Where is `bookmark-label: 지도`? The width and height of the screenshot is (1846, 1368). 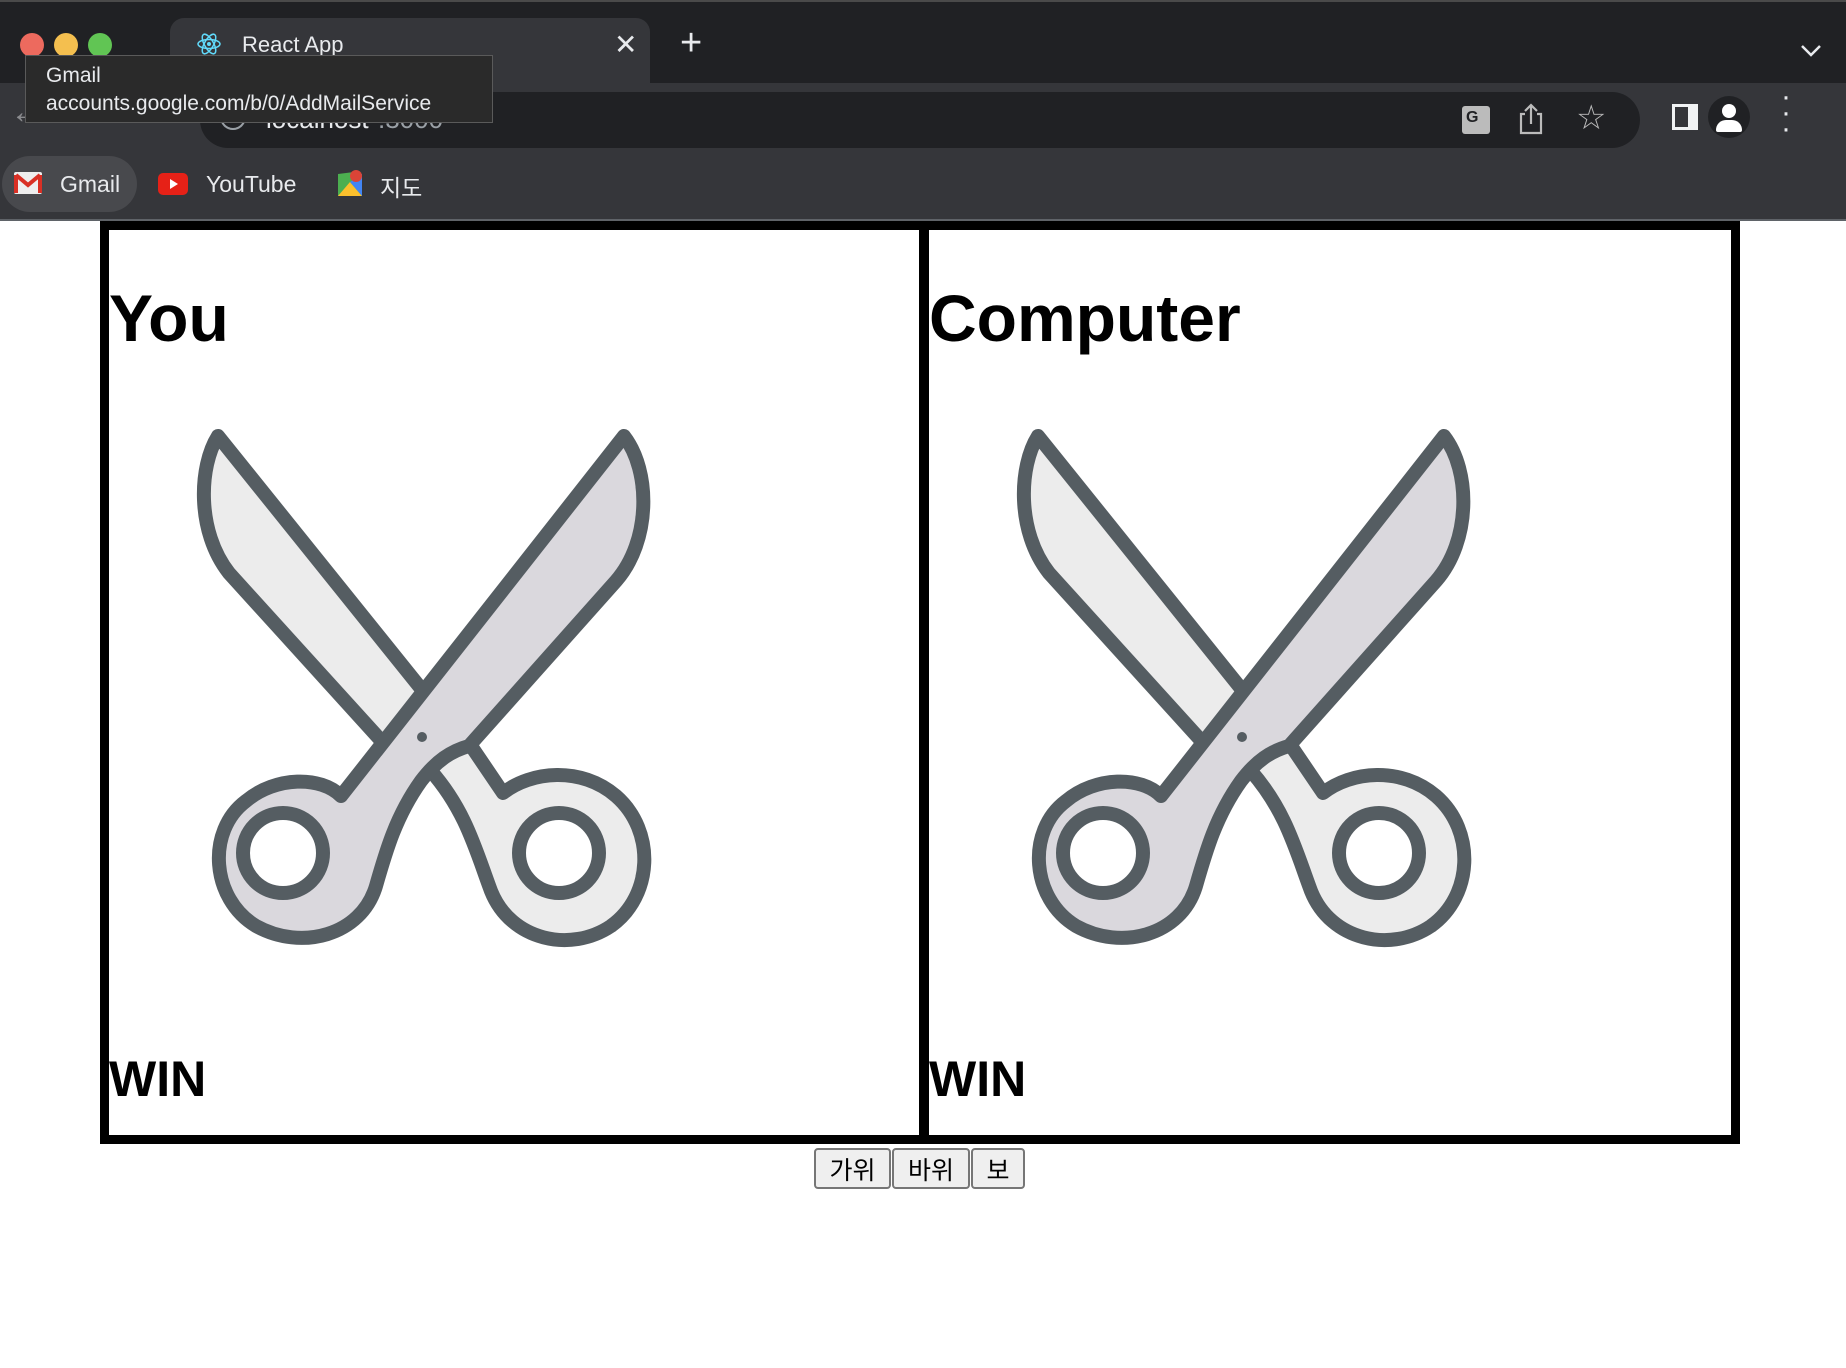 bookmark-label: 지도 is located at coordinates (401, 189).